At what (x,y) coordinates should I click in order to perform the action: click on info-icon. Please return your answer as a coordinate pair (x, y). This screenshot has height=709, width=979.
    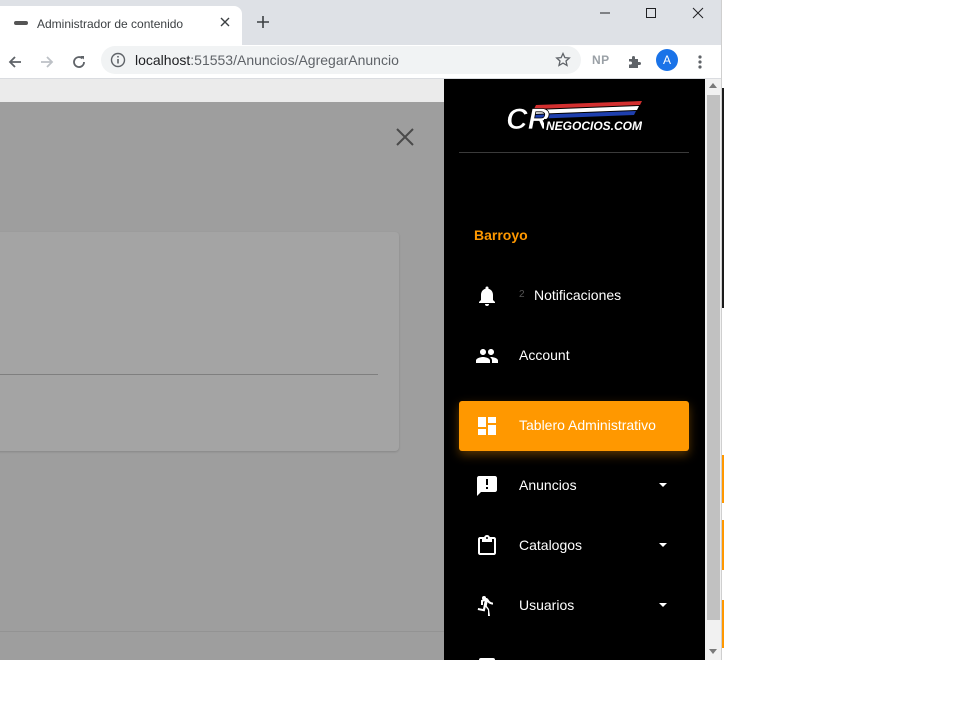
    Looking at the image, I should click on (118, 60).